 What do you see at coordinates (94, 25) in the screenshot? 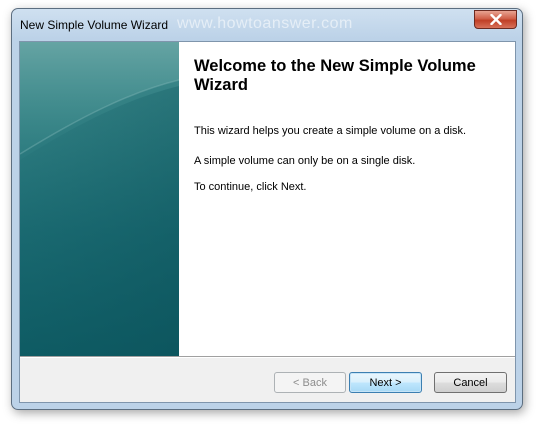
I see `window-title: New Simple Volume Wizard` at bounding box center [94, 25].